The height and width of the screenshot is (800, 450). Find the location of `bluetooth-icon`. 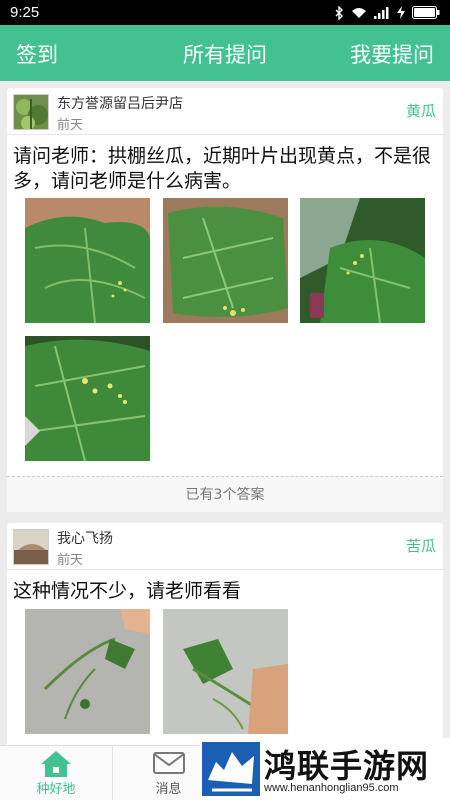

bluetooth-icon is located at coordinates (339, 12).